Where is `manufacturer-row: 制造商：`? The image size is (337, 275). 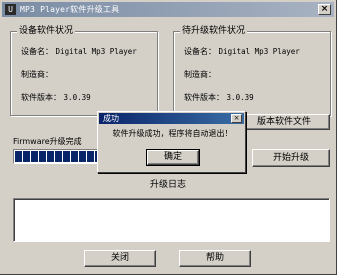
manufacturer-row: 制造商： is located at coordinates (37, 75).